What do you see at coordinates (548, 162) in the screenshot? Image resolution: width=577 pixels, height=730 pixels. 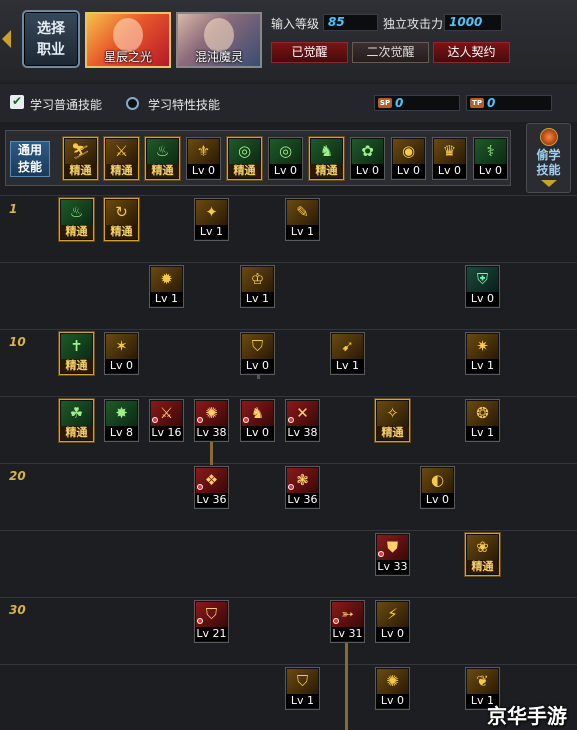 I see `steal-skill-label: 偷学 技能` at bounding box center [548, 162].